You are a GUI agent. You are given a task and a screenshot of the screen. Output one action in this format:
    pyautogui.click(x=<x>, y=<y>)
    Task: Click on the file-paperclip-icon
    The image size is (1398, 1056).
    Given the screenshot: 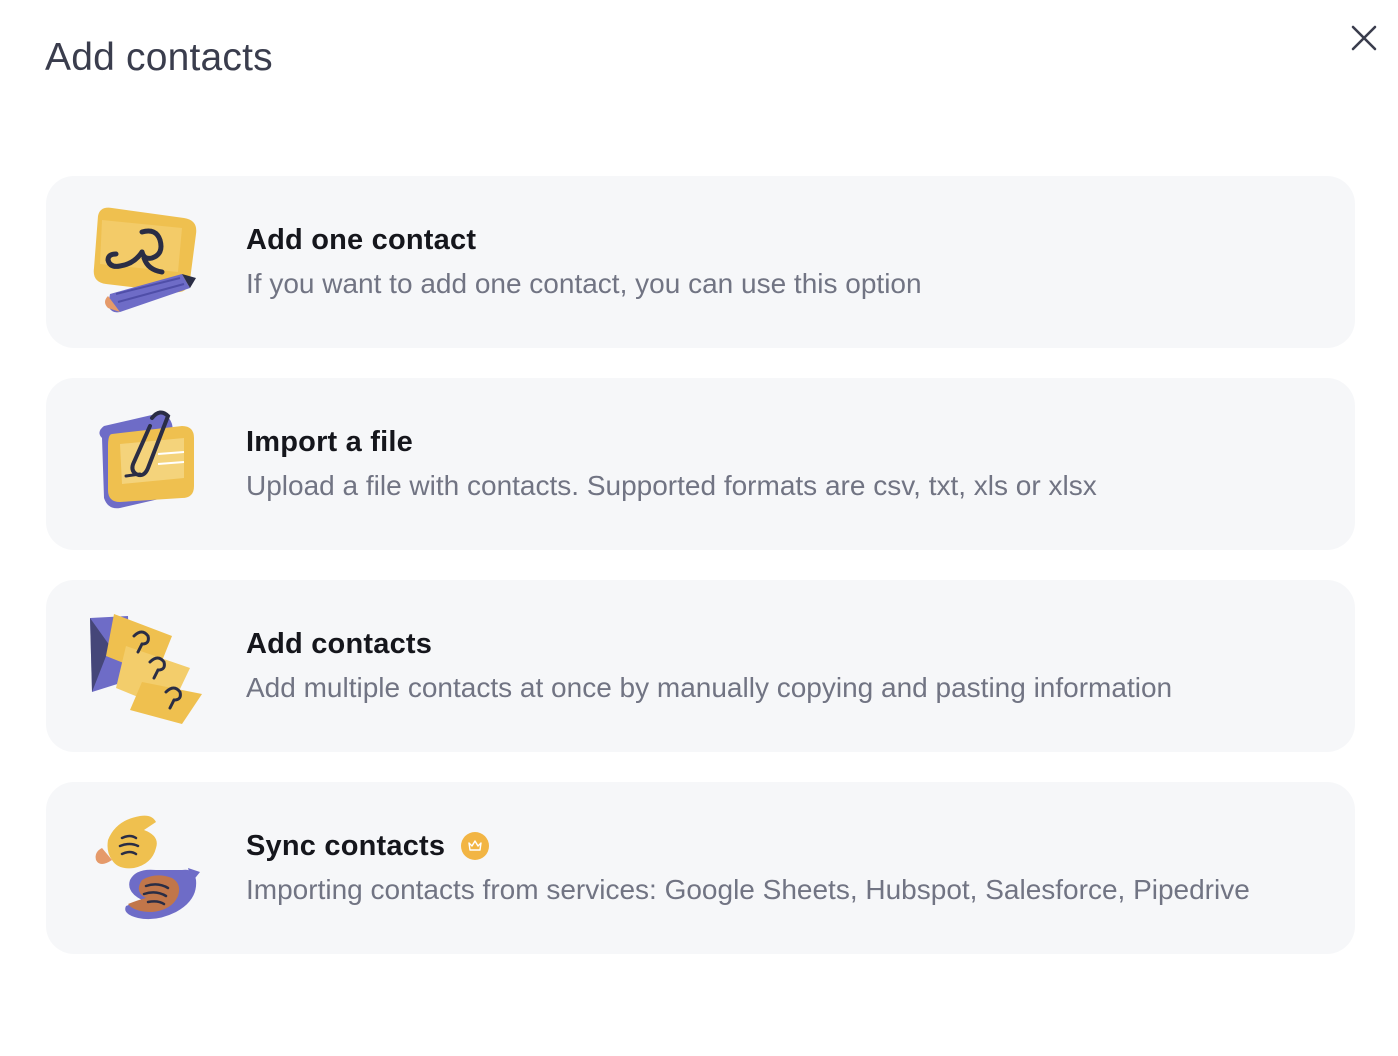 What is the action you would take?
    pyautogui.click(x=146, y=464)
    